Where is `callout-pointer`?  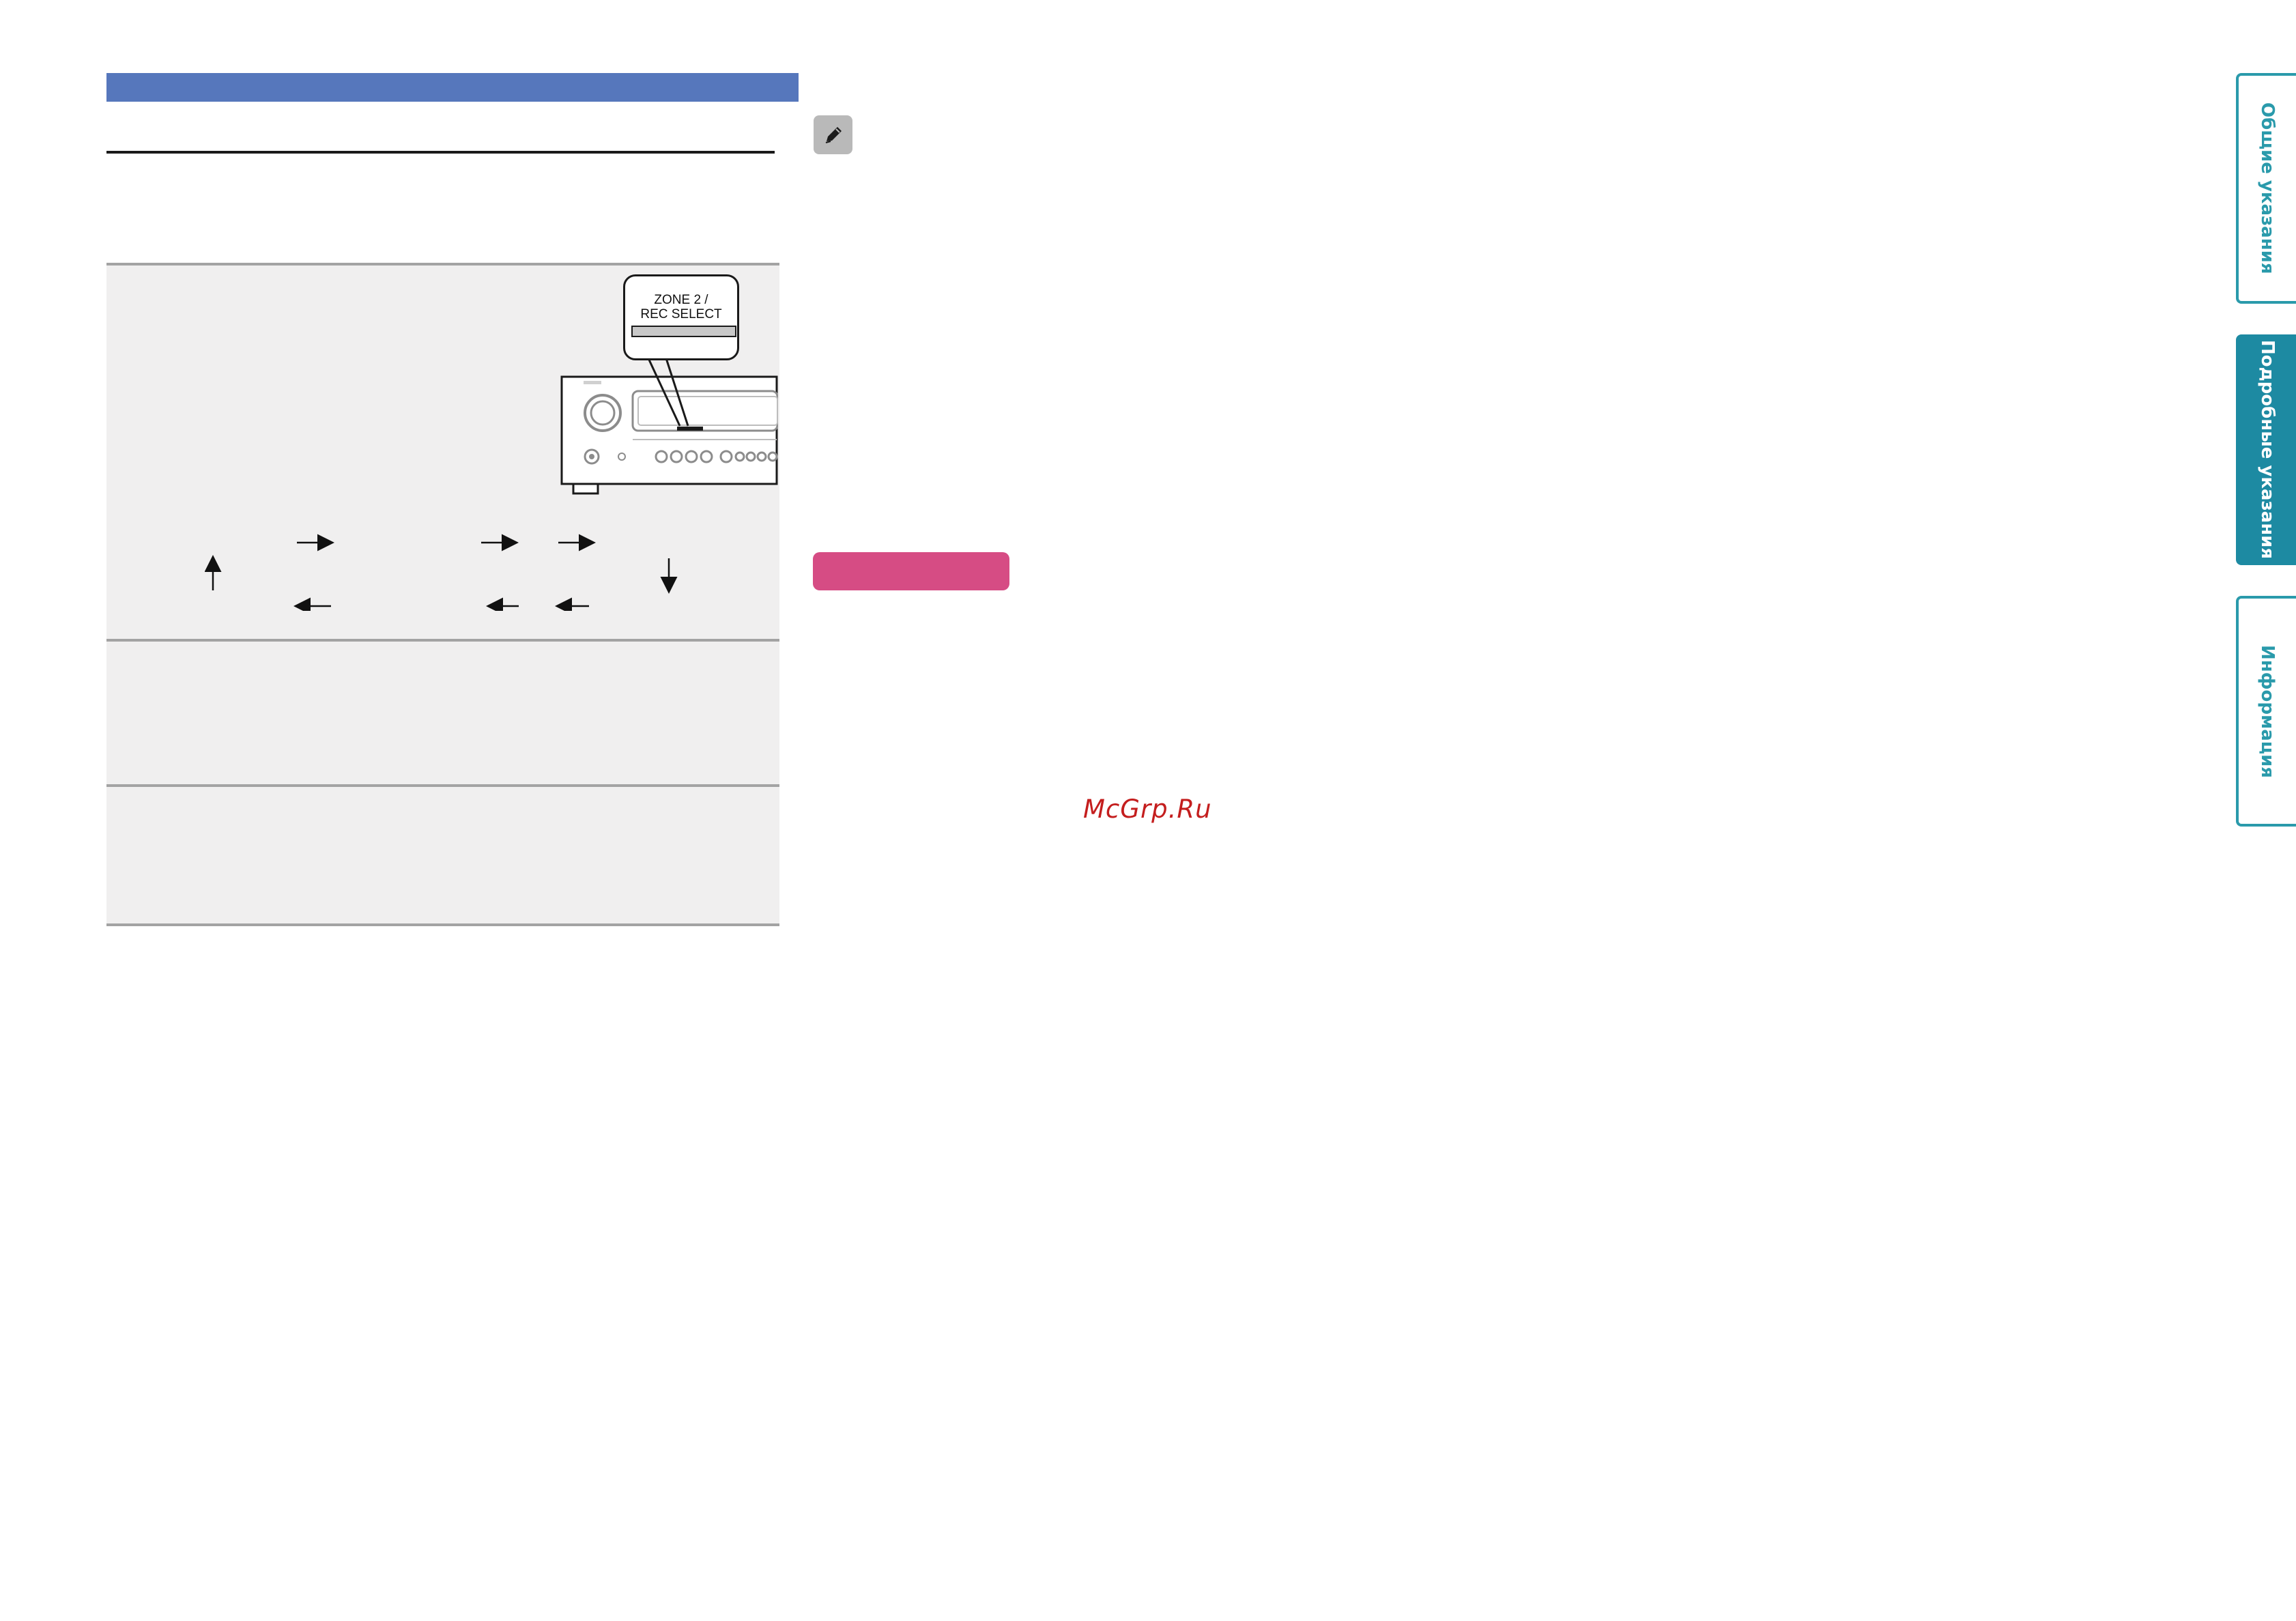
callout-pointer is located at coordinates (668, 392).